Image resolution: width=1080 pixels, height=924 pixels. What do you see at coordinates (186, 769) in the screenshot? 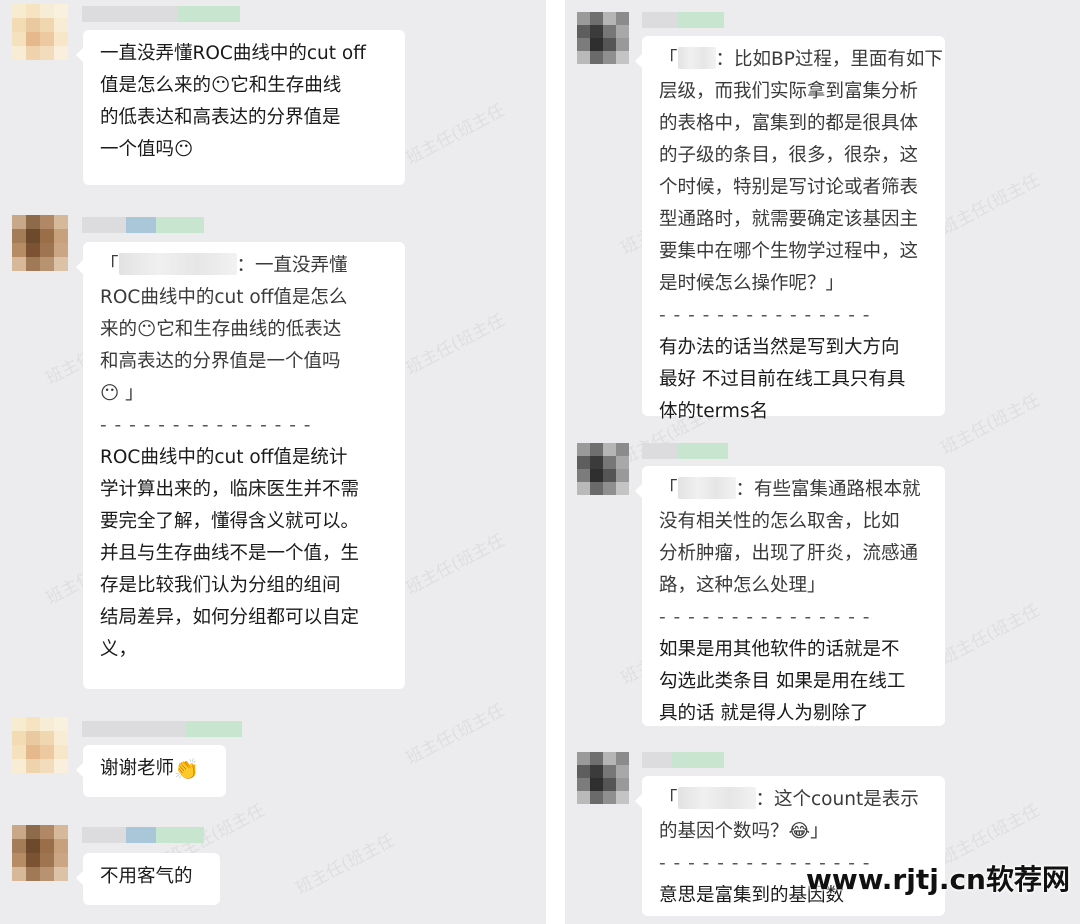
I see `clapping-hands-icon: 👏` at bounding box center [186, 769].